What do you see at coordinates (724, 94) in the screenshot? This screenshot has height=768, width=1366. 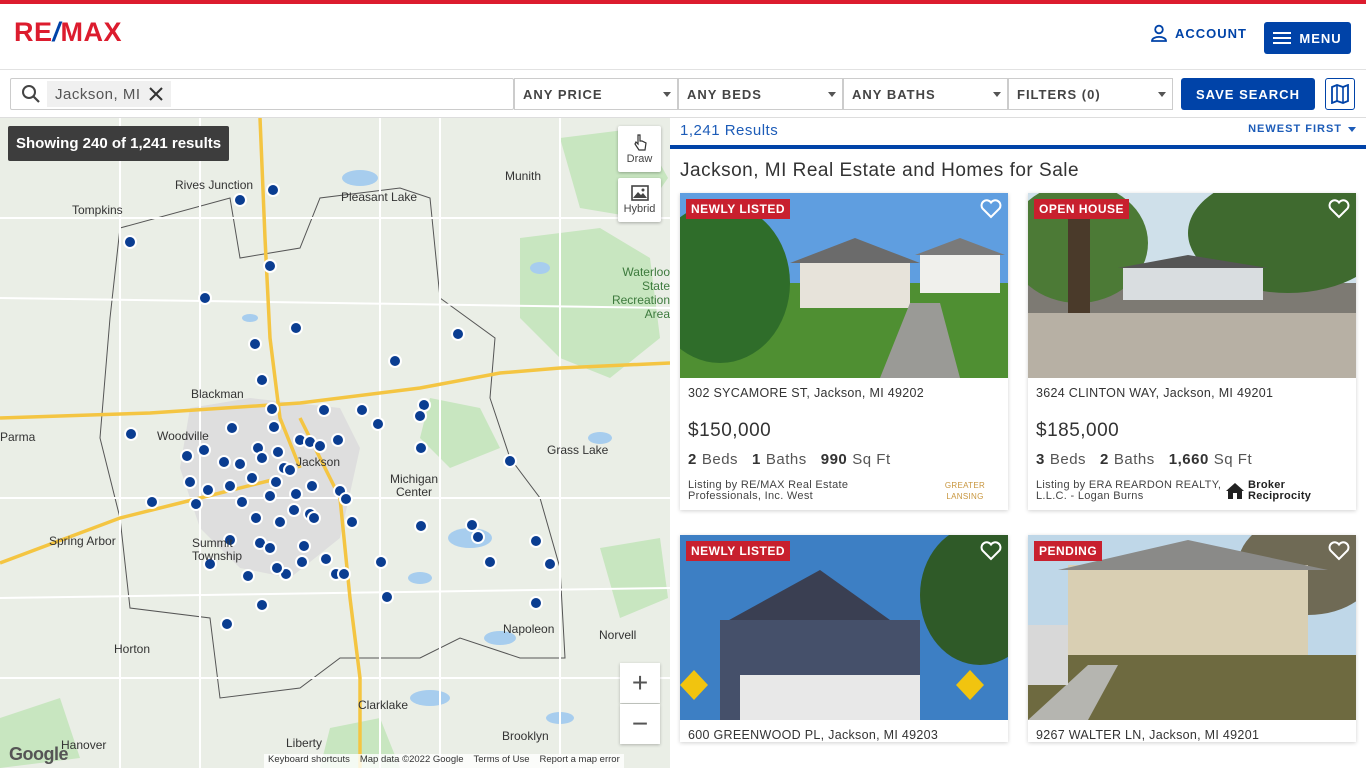 I see `beds-dropdown-label: ANY BEDS` at bounding box center [724, 94].